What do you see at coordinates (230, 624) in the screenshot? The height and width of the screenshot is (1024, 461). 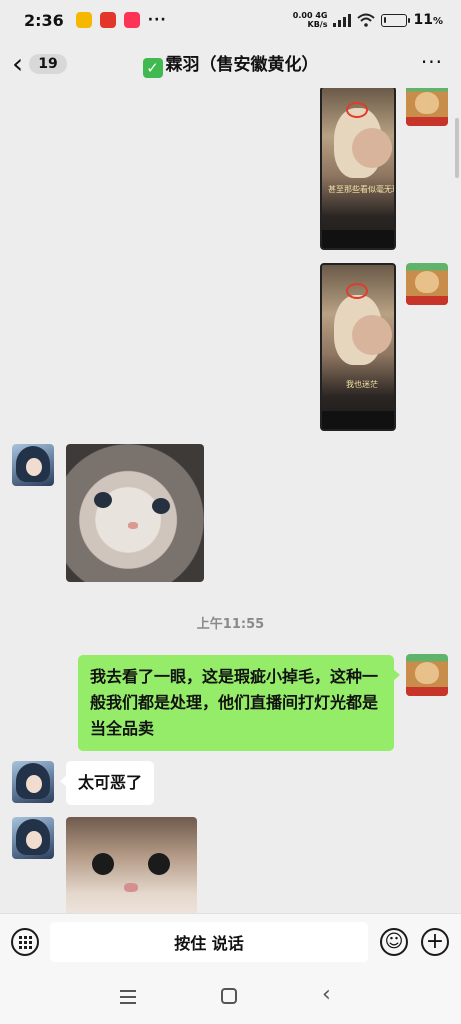 I see `message-timestamp: 上午11:55` at bounding box center [230, 624].